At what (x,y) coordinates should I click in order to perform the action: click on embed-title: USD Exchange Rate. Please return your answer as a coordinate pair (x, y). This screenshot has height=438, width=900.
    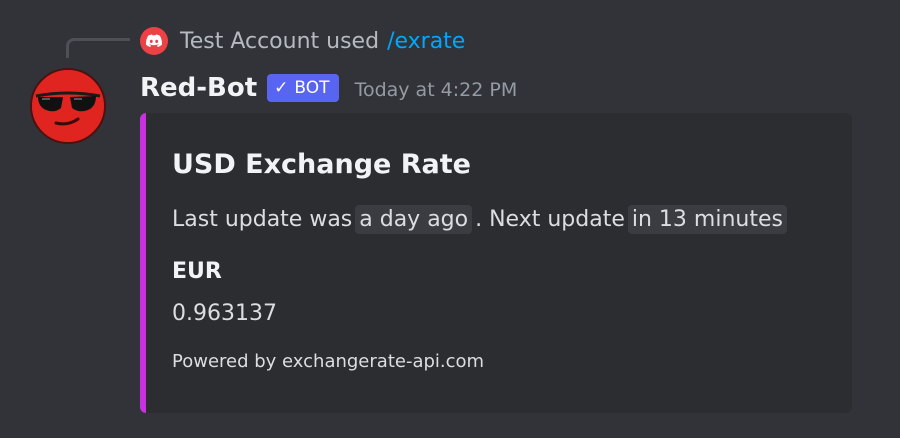
    Looking at the image, I should click on (321, 164).